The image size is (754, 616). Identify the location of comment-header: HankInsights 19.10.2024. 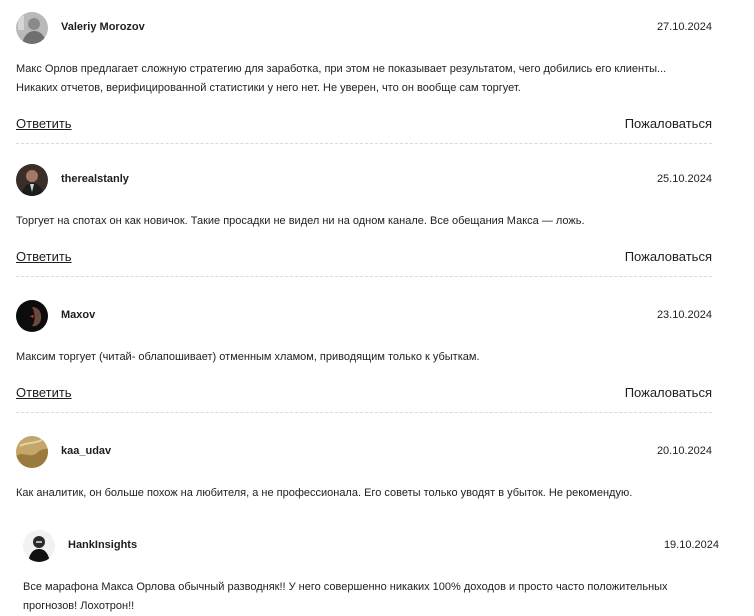
(371, 547).